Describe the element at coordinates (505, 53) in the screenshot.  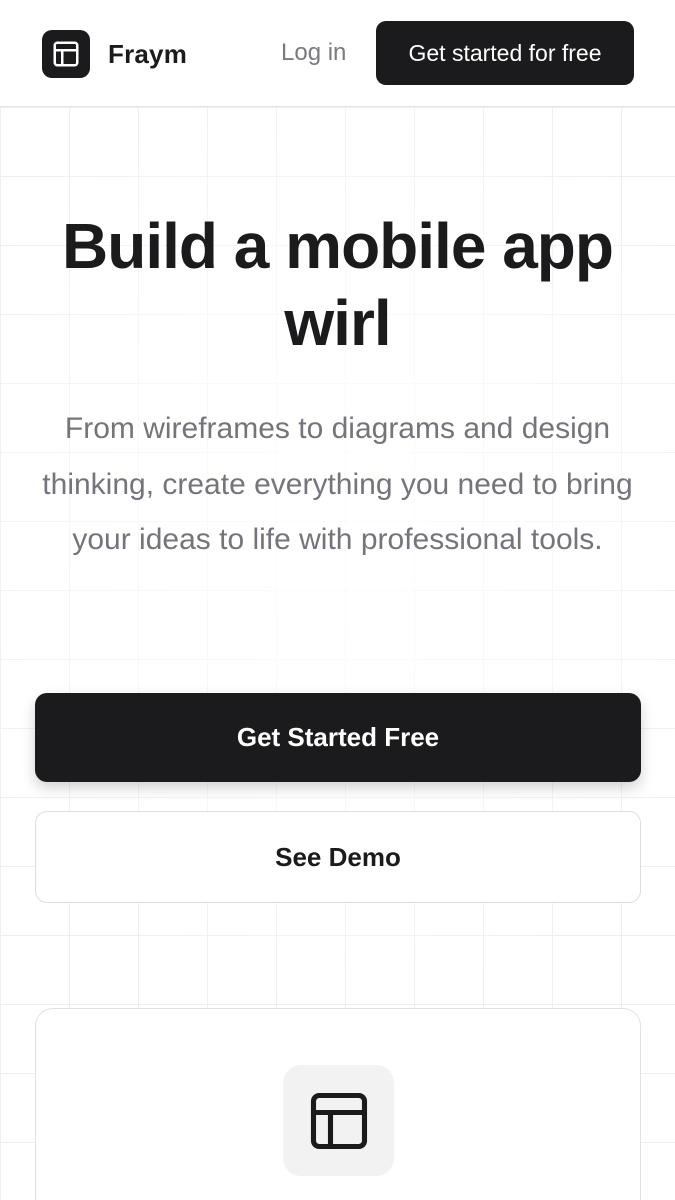
I see `get-started-header-button: Get started for free` at that location.